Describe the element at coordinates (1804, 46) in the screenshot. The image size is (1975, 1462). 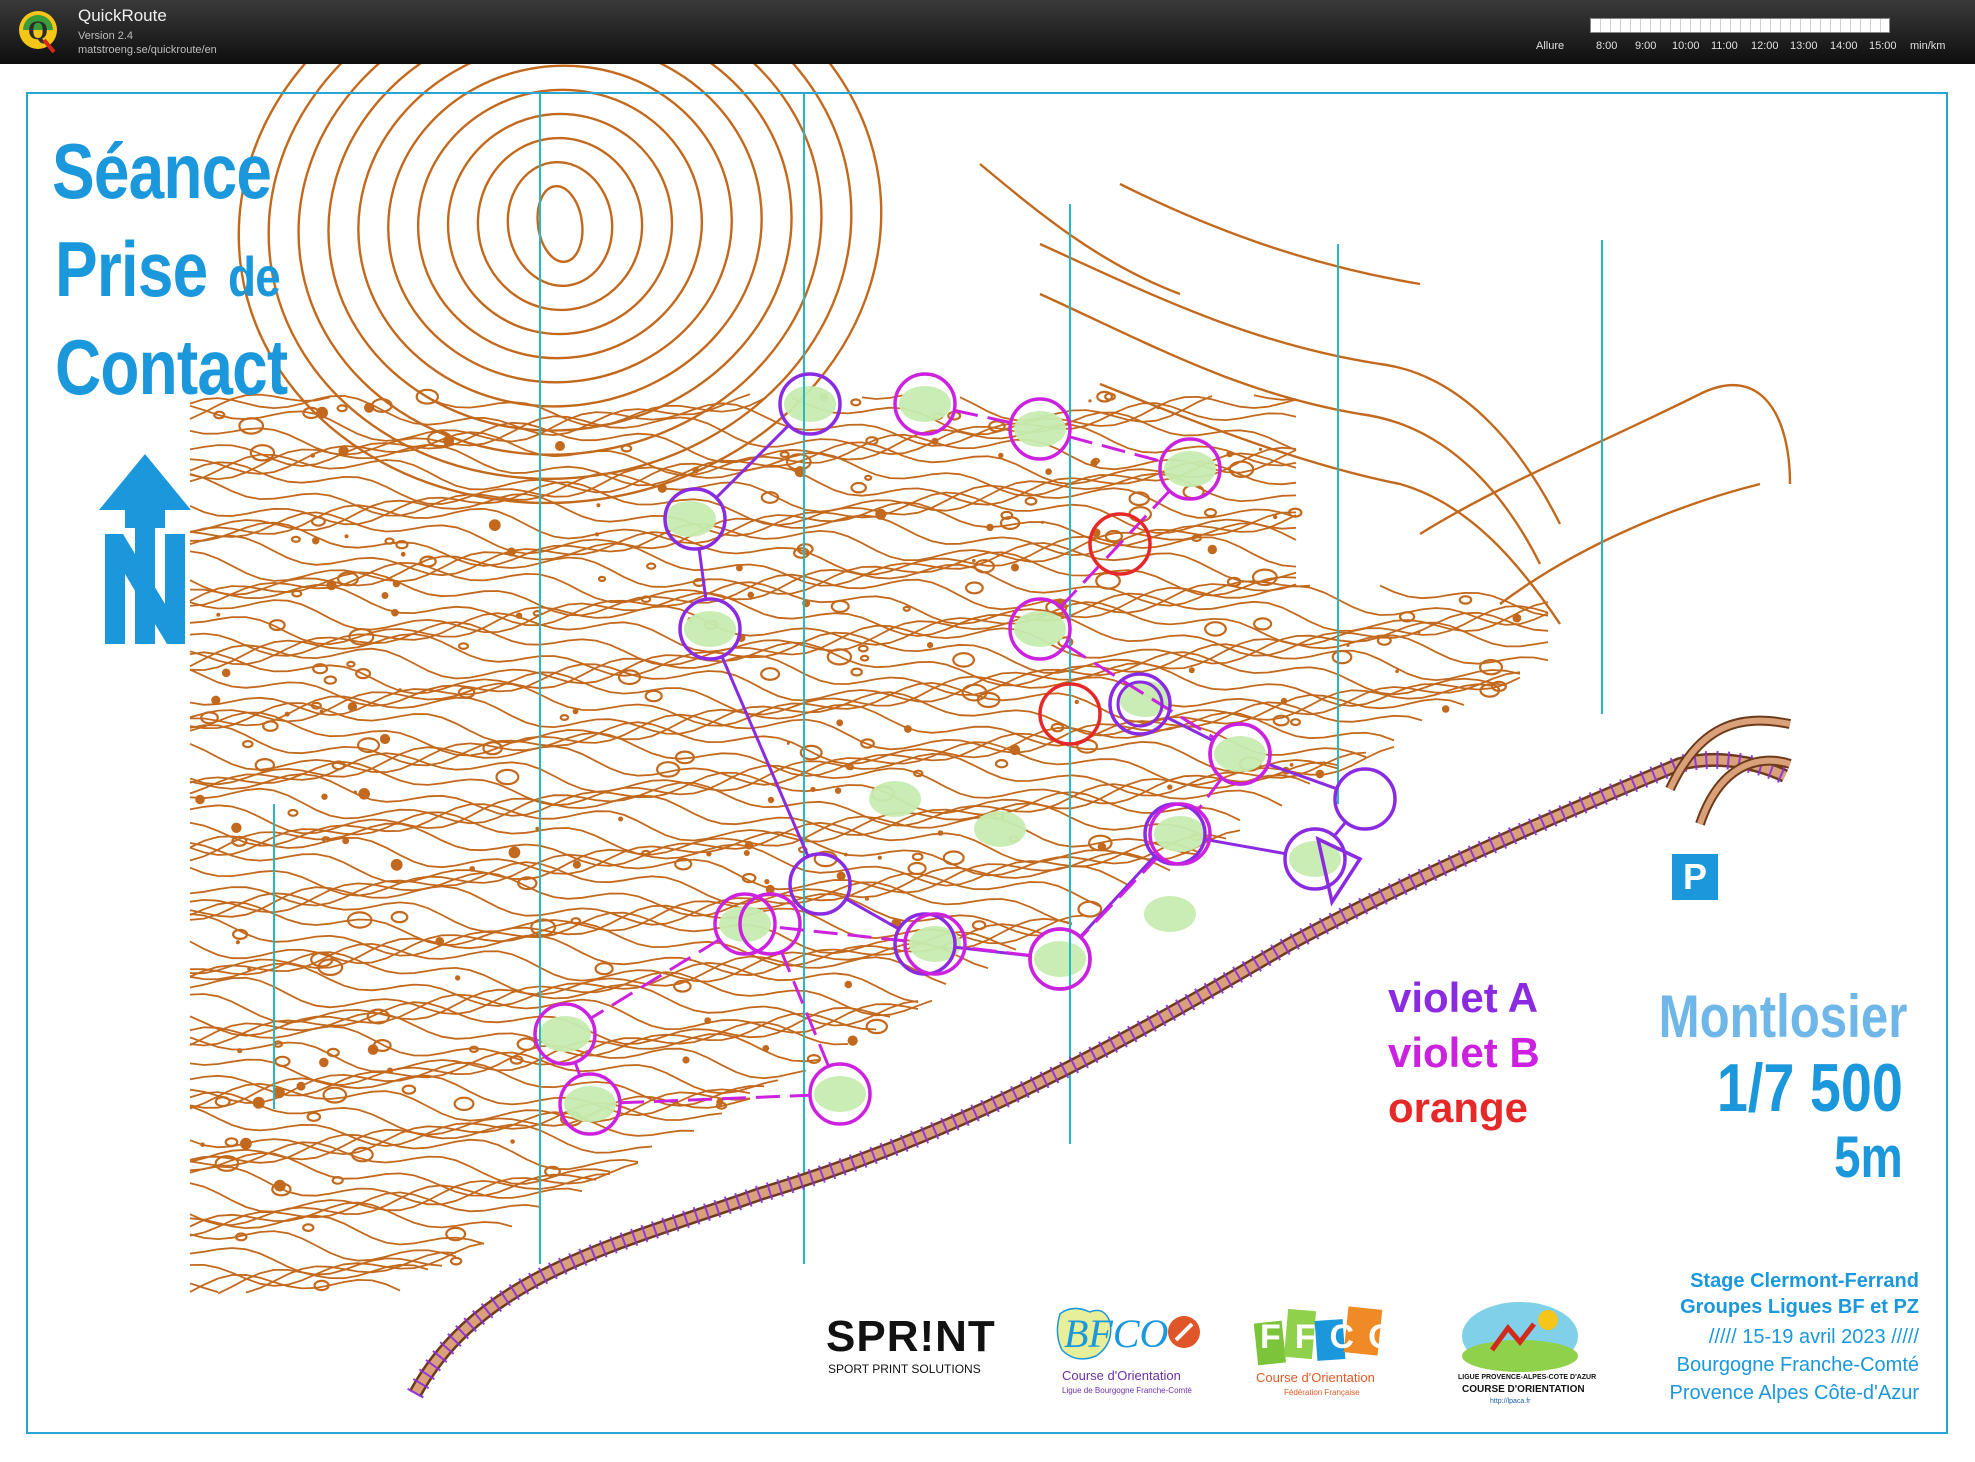
I see `pace-tick: 13:00` at that location.